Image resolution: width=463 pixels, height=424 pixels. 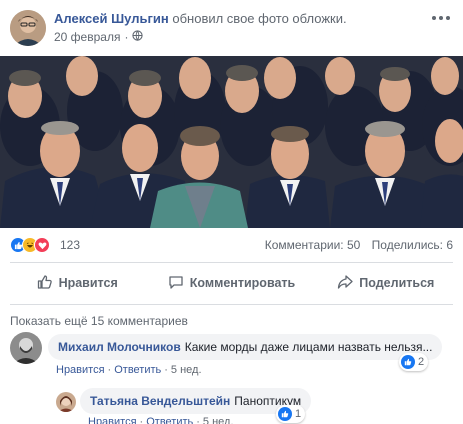 What do you see at coordinates (88, 283) in the screenshot?
I see `like-button-label: Нравится` at bounding box center [88, 283].